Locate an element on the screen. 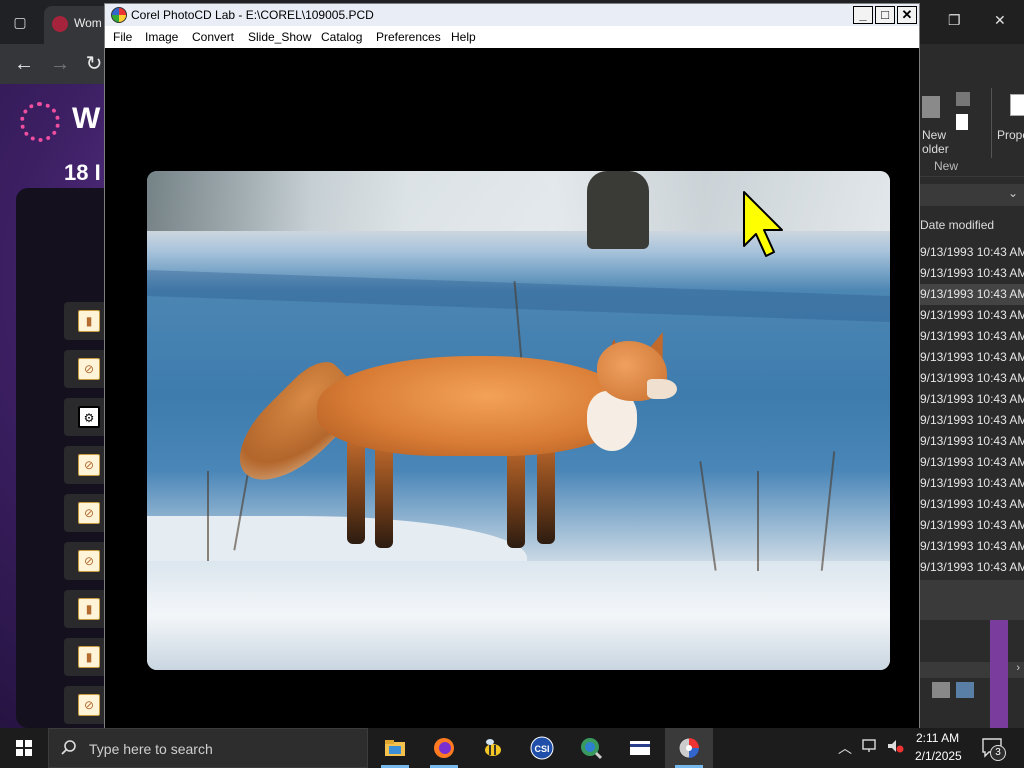 This screenshot has height=768, width=1024. firefox-icon is located at coordinates (444, 748).